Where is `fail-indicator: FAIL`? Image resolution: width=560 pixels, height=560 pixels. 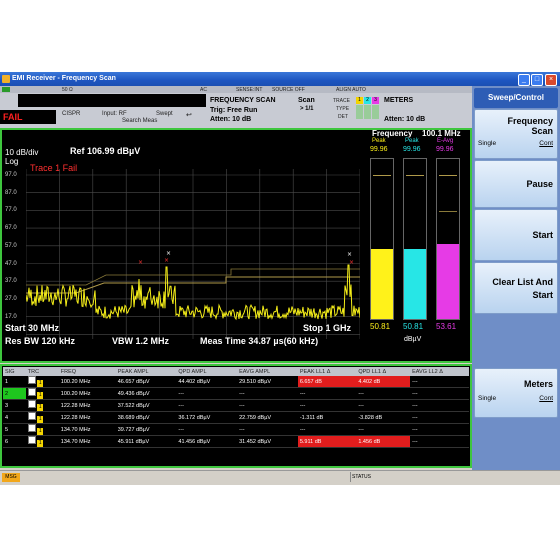
fail-indicator: FAIL is located at coordinates (28, 117).